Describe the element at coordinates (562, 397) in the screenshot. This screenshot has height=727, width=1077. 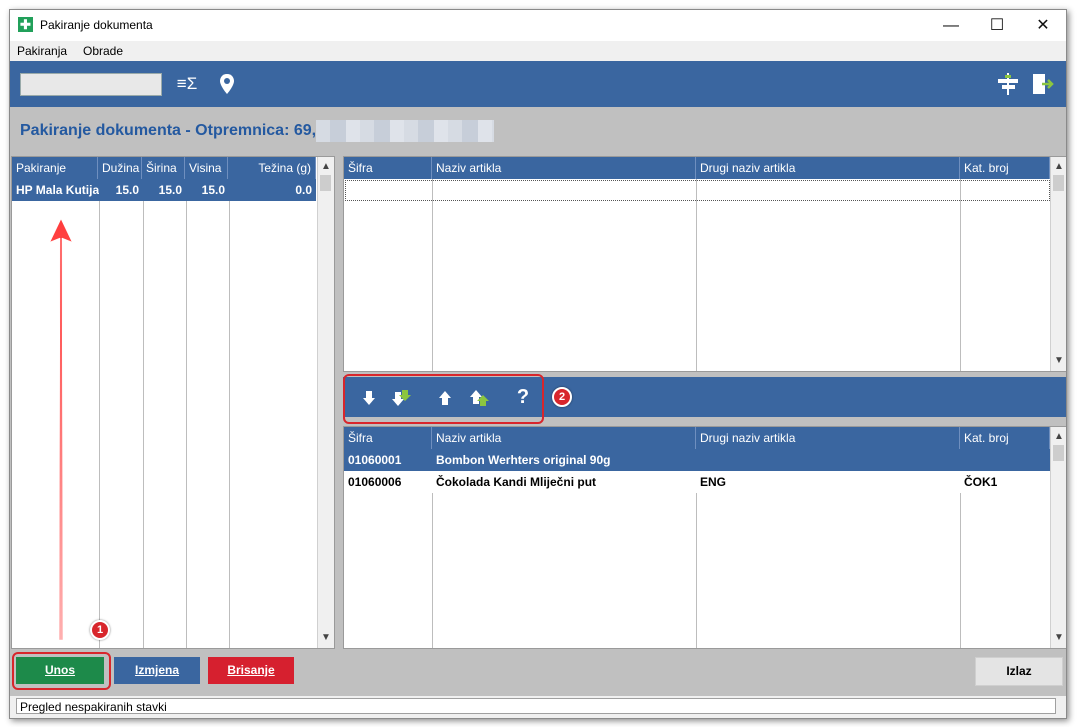
I see `annotation-badge-2: 2` at that location.